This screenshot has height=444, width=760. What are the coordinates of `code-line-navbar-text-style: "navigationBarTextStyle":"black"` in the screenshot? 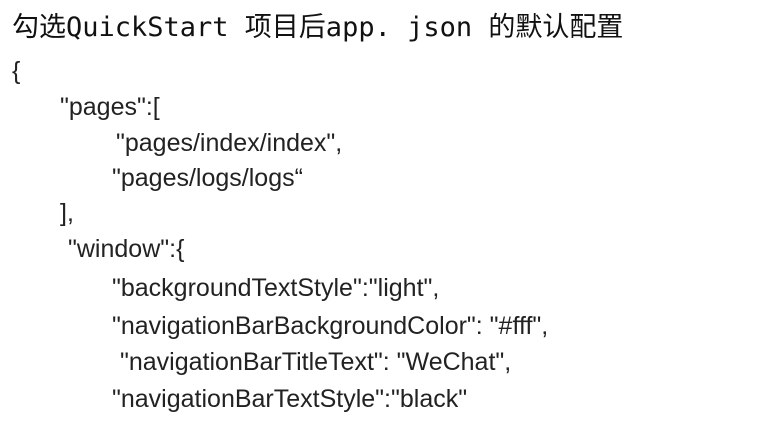 It's located at (290, 399).